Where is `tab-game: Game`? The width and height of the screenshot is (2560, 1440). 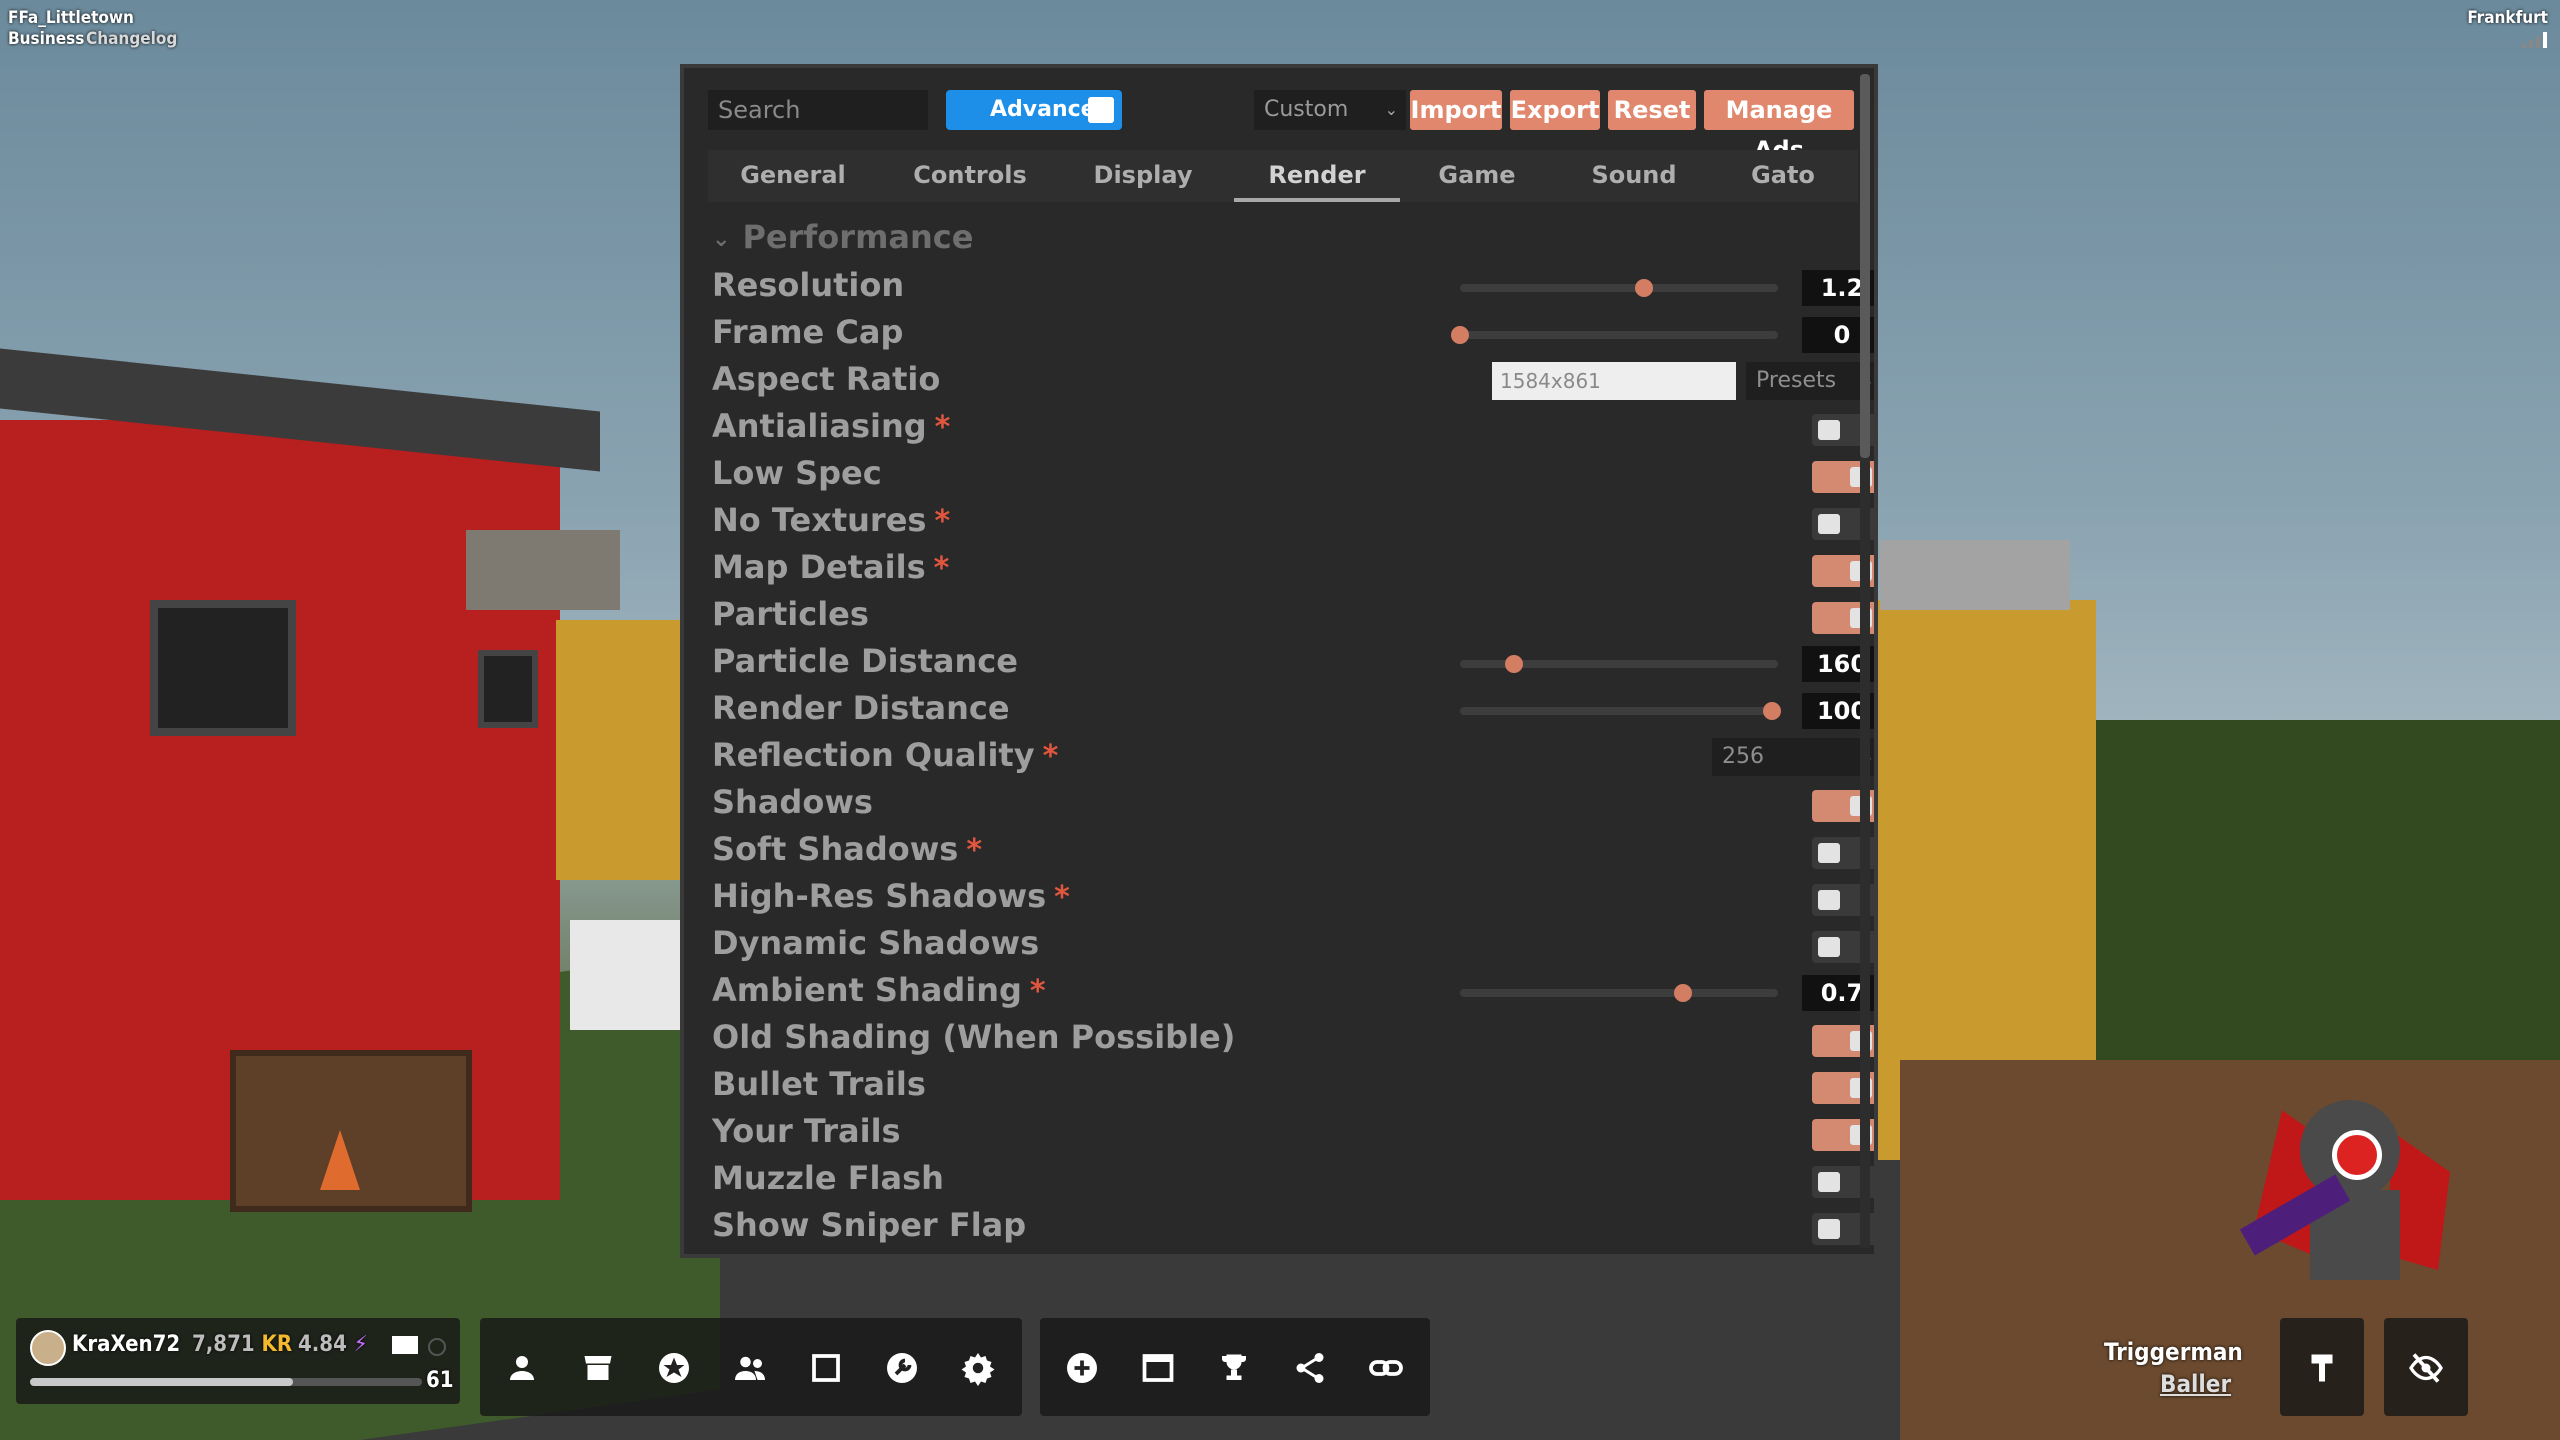
tab-game: Game is located at coordinates (1477, 176).